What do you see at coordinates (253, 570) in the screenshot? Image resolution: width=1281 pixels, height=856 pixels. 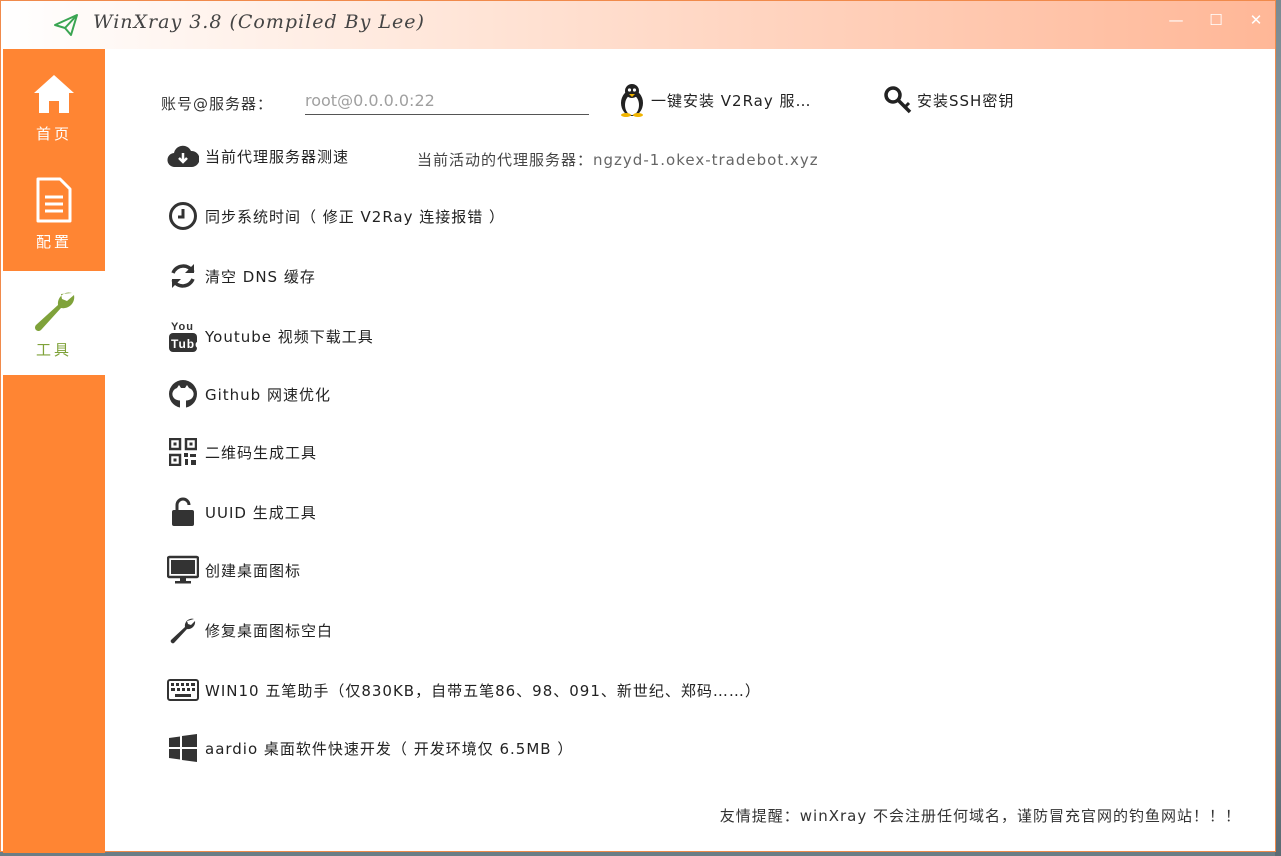 I see `tool-label: 创建桌面图标` at bounding box center [253, 570].